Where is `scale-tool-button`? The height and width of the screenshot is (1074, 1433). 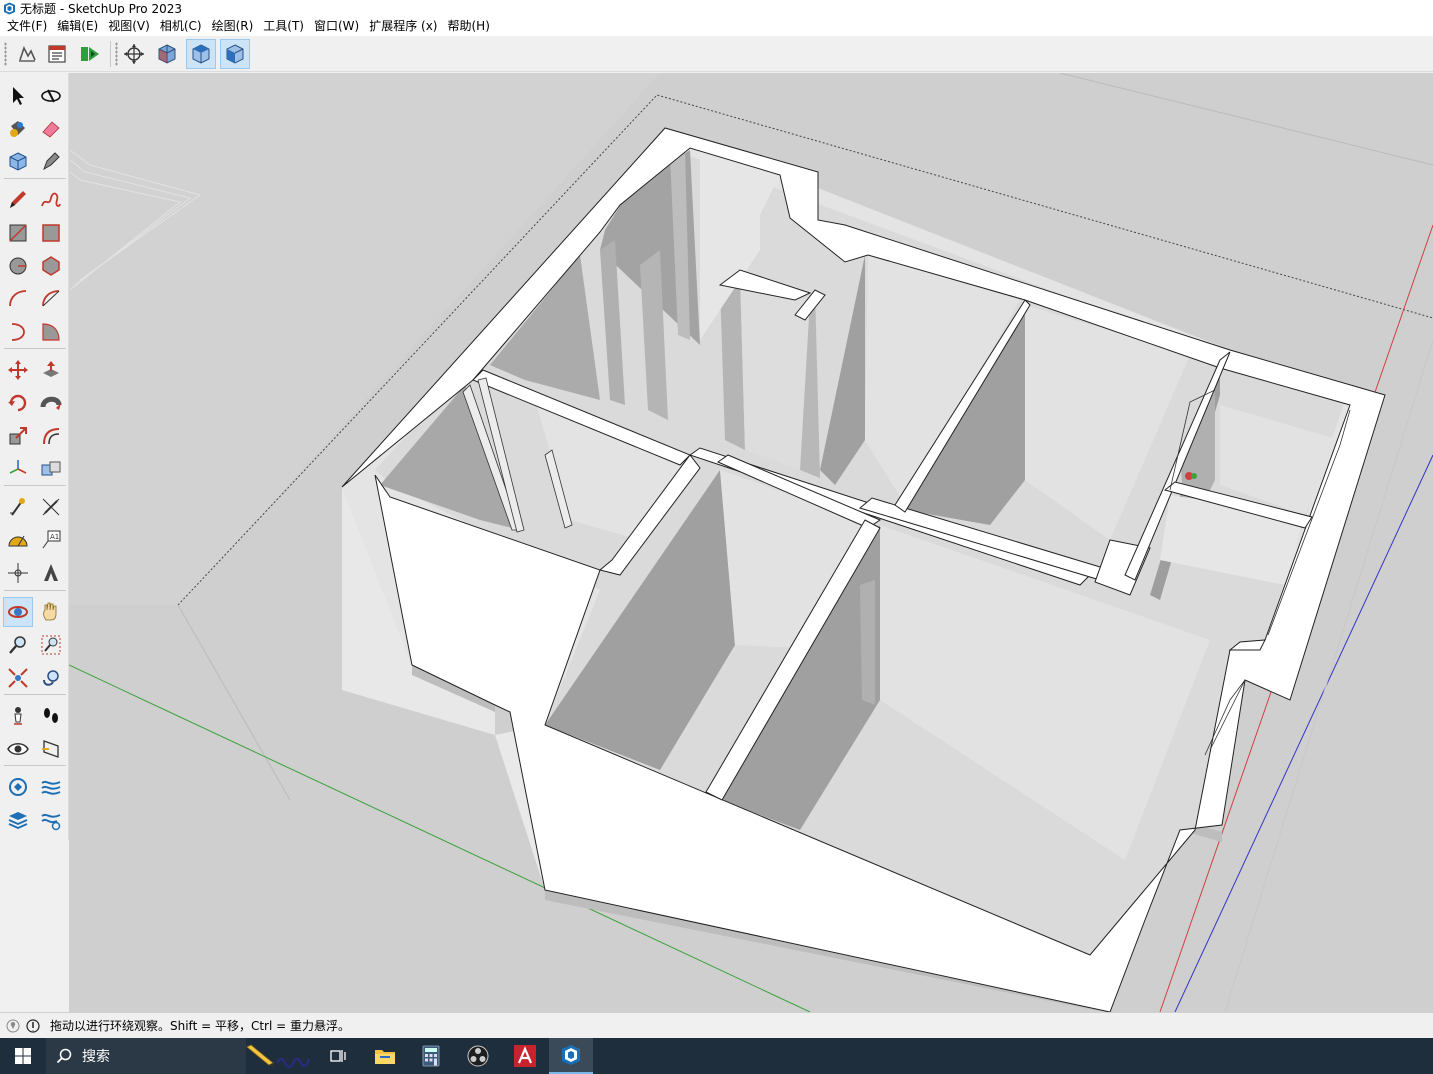 scale-tool-button is located at coordinates (18, 436).